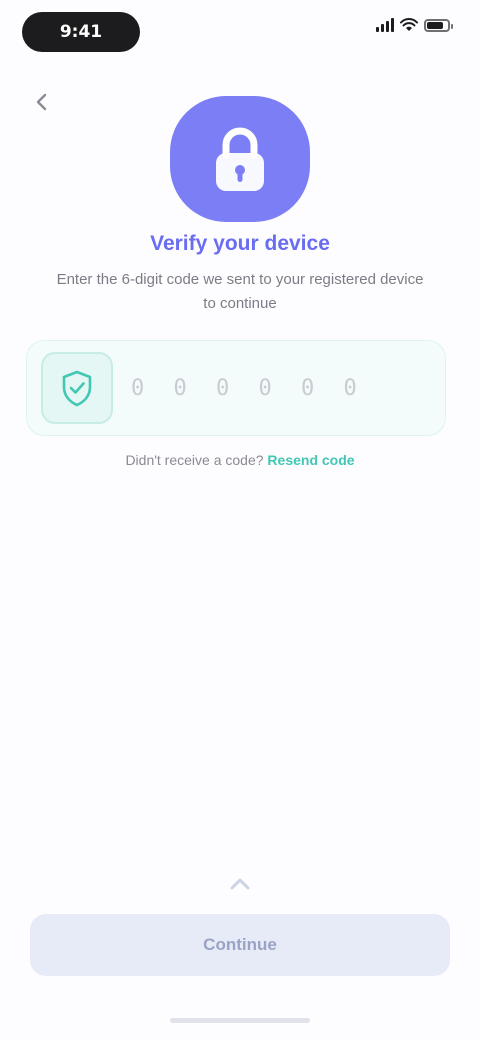 The image size is (480, 1040). I want to click on resend-link: Resend code, so click(310, 460).